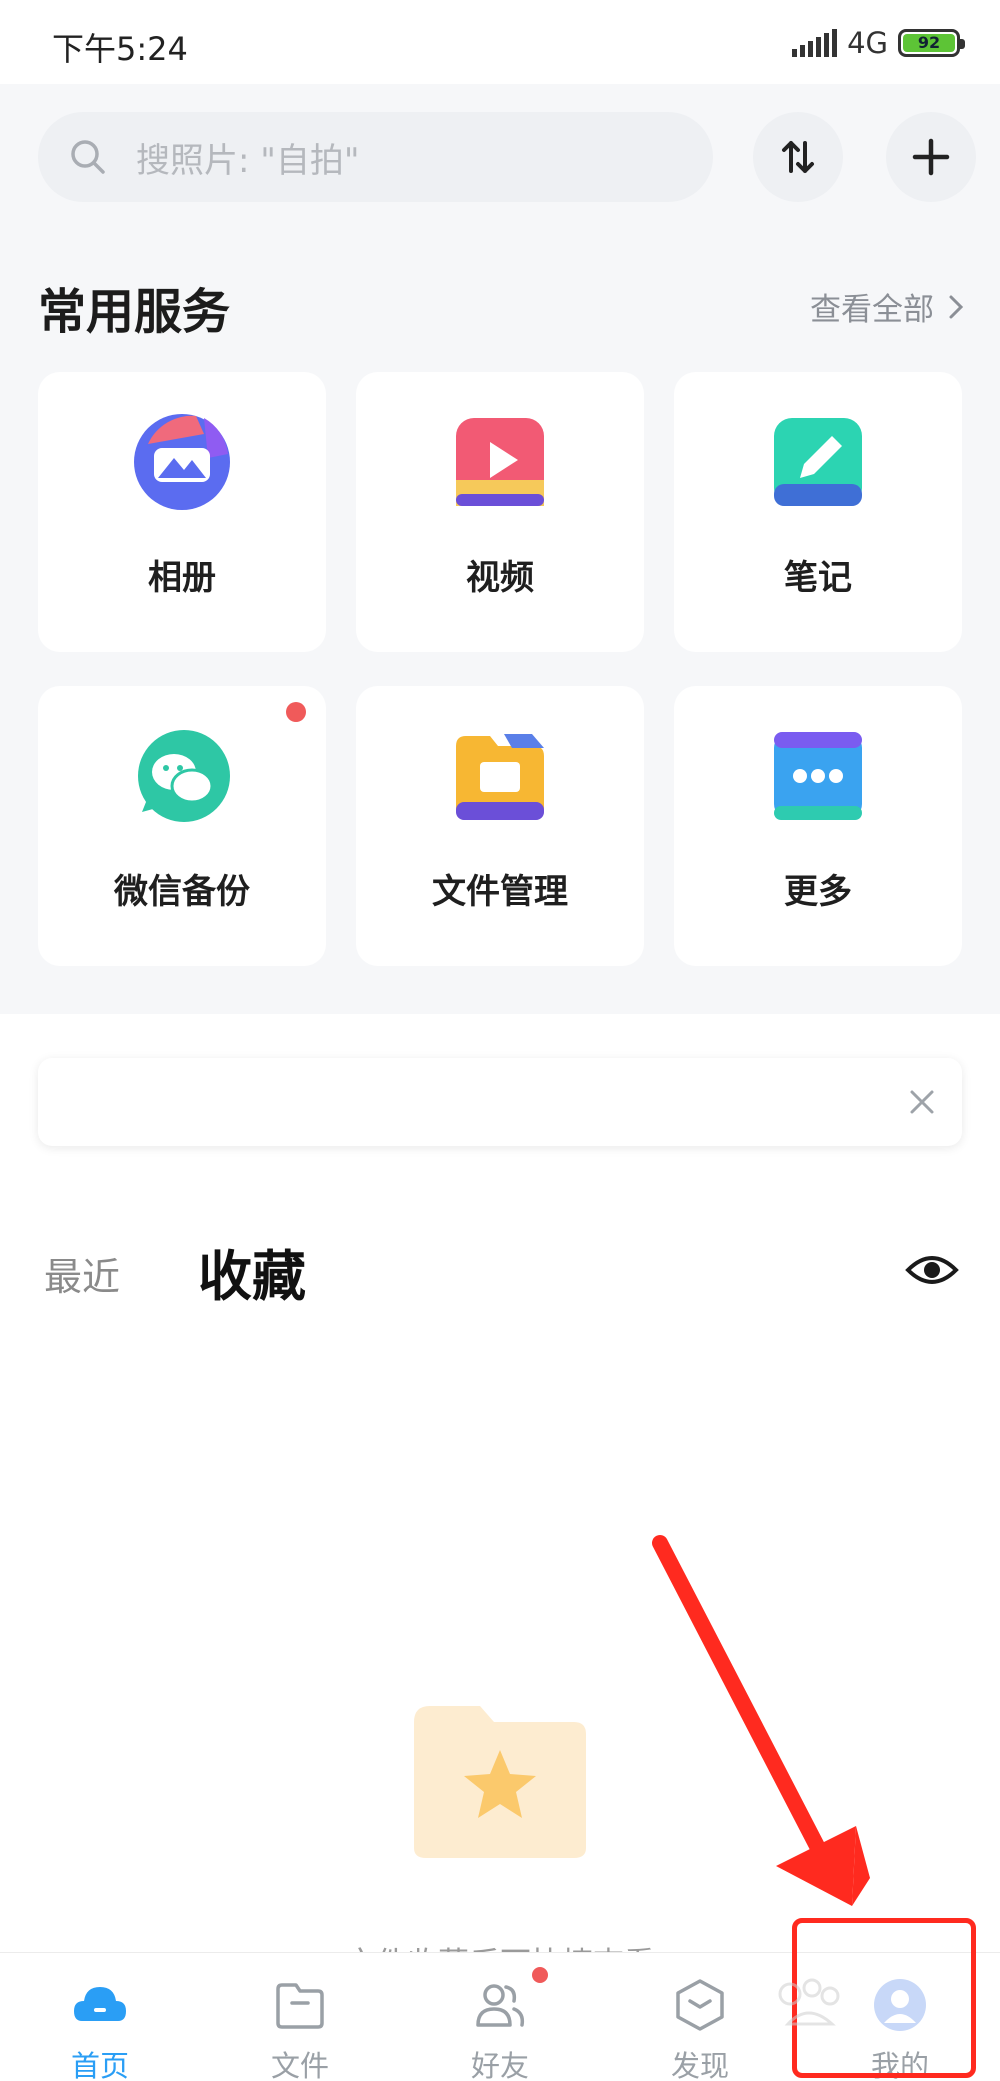 This screenshot has width=1000, height=2081. Describe the element at coordinates (182, 892) in the screenshot. I see `service-label: 微信备份` at that location.